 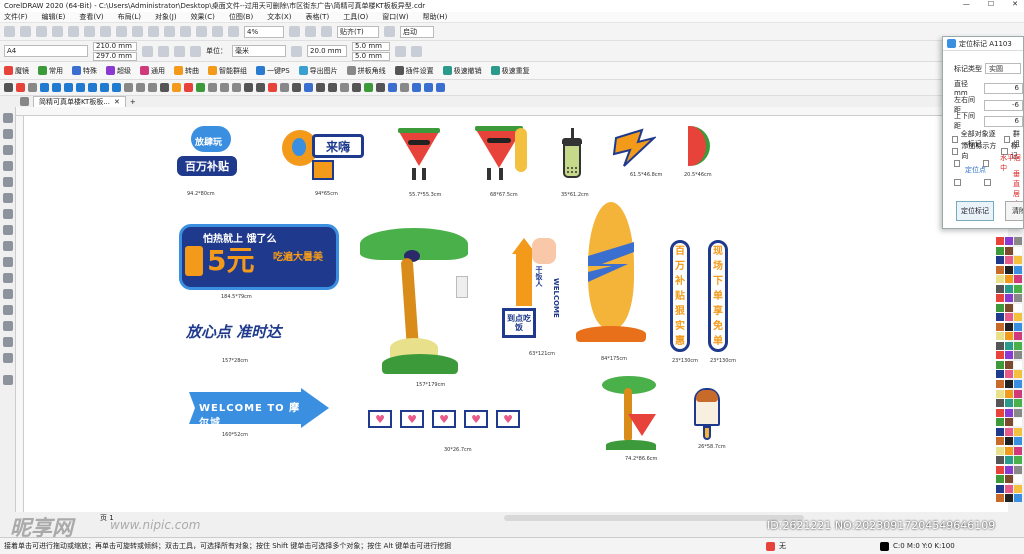 What do you see at coordinates (368, 87) in the screenshot?
I see `cloud-shape-icon` at bounding box center [368, 87].